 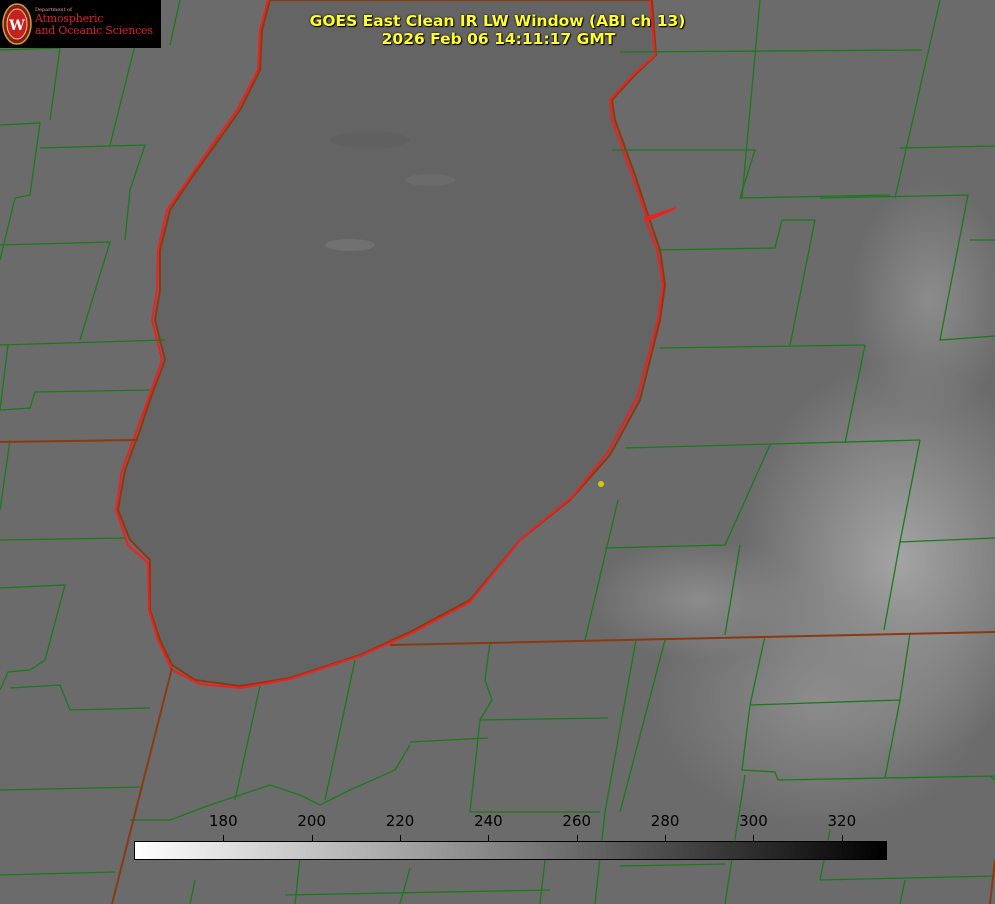 What do you see at coordinates (753, 821) in the screenshot?
I see `colorbar-tick-label: 300` at bounding box center [753, 821].